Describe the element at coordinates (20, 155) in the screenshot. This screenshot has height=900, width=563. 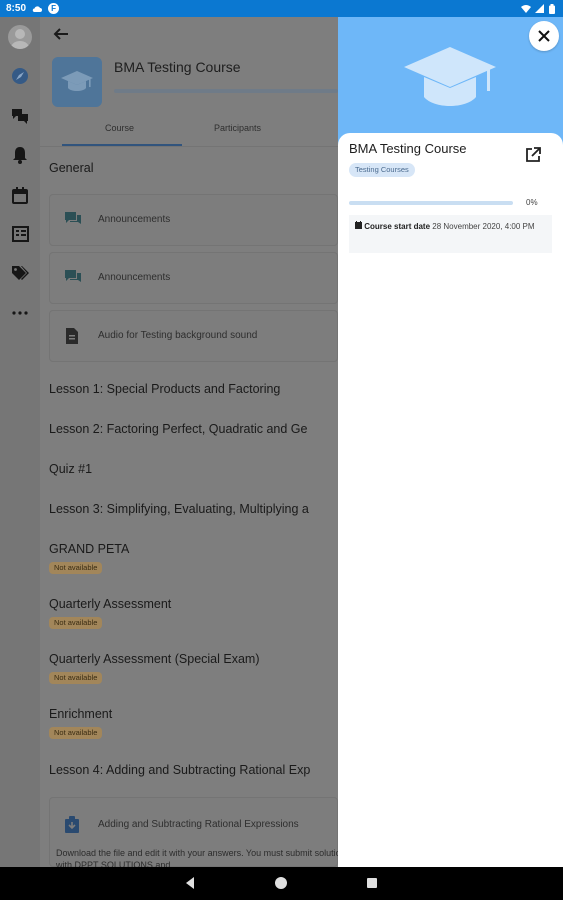
I see `bell-icon` at that location.